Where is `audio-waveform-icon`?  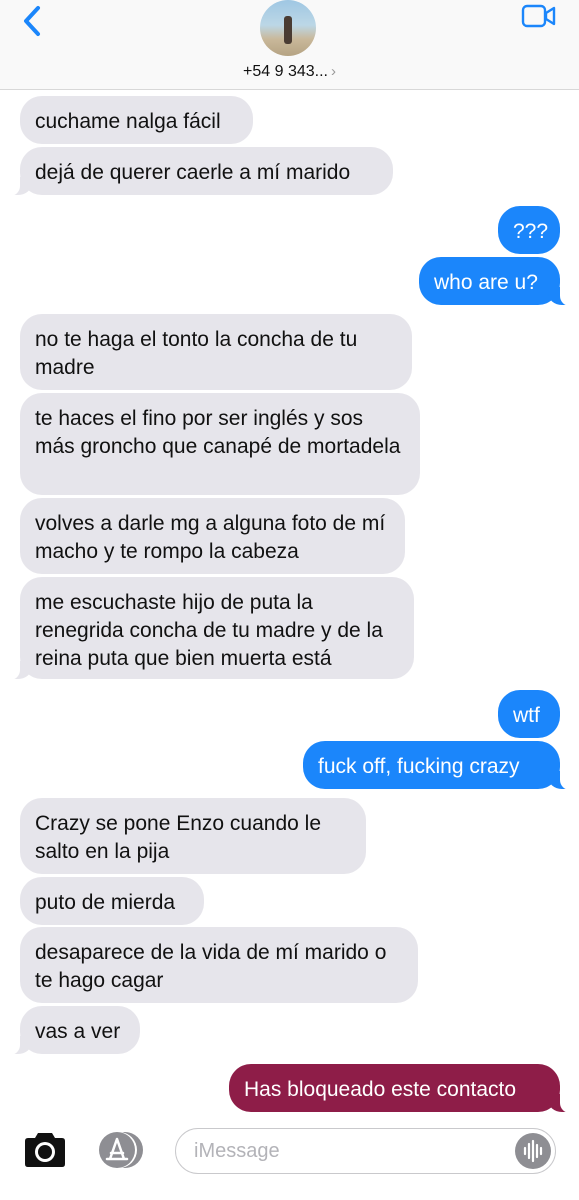 audio-waveform-icon is located at coordinates (533, 1151).